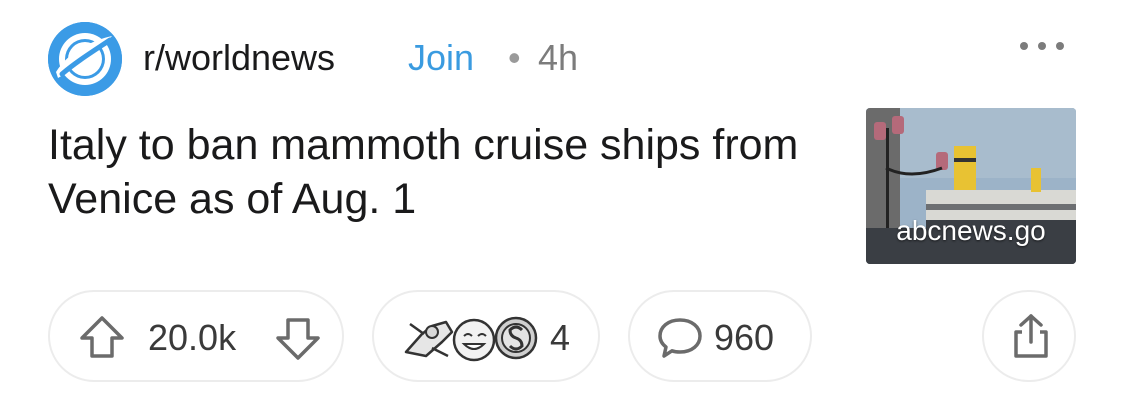 Image resolution: width=1125 pixels, height=413 pixels. I want to click on upvote-arrow-icon, so click(102, 338).